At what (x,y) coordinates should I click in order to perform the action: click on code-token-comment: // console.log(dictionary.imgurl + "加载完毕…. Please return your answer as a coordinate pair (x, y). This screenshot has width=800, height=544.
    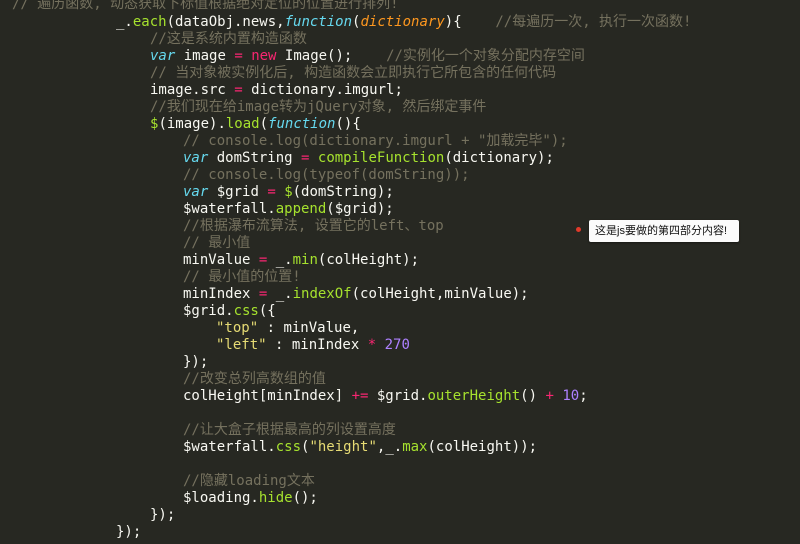
    Looking at the image, I should click on (375, 141).